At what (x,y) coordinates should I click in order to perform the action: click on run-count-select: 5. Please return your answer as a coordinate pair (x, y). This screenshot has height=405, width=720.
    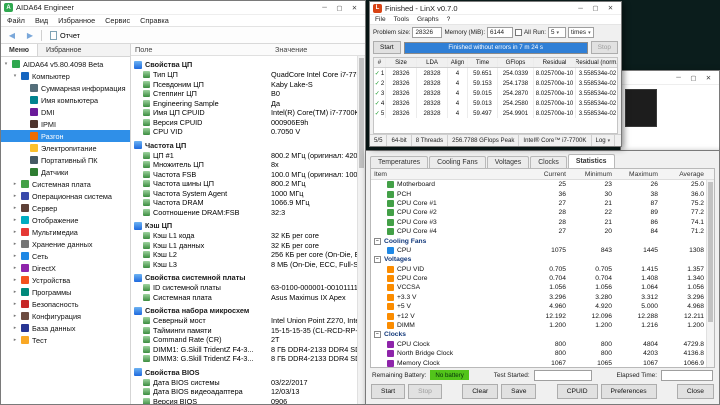
    Looking at the image, I should click on (557, 32).